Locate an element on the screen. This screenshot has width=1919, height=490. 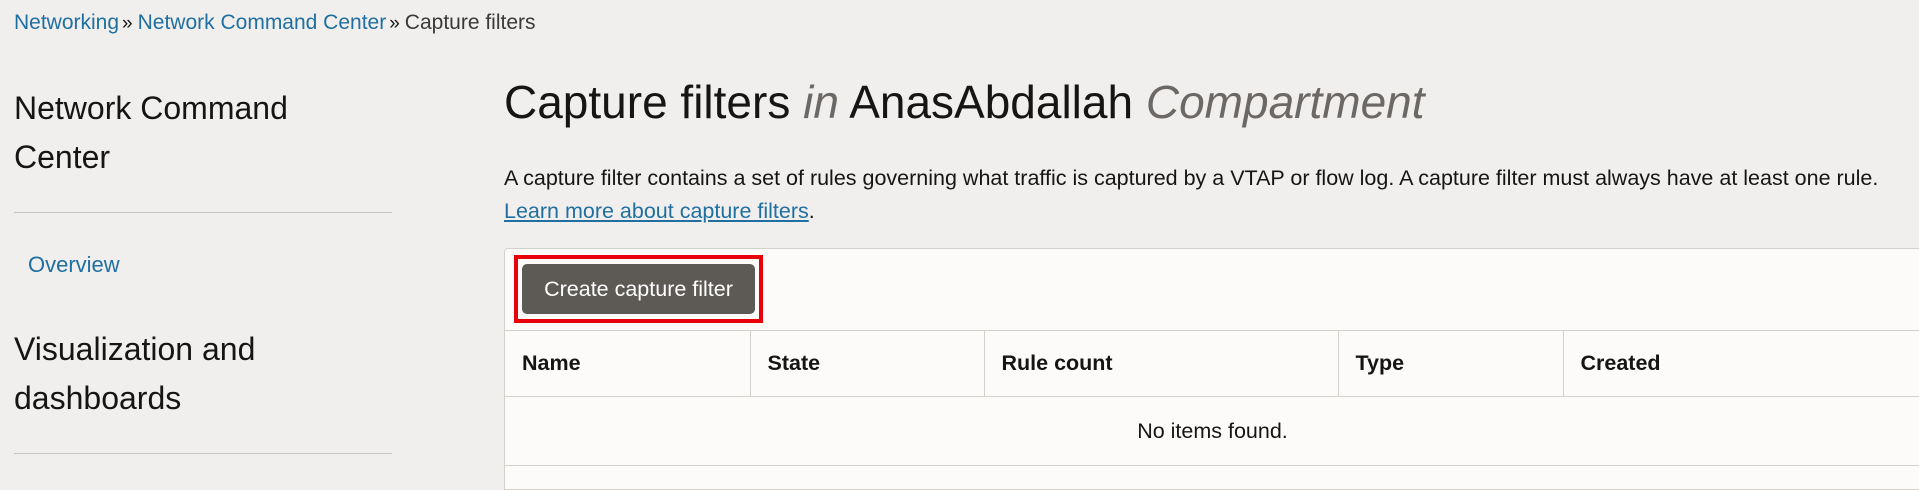
sidebar-section-title-network-command-center: Network Command Center is located at coordinates (151, 132).